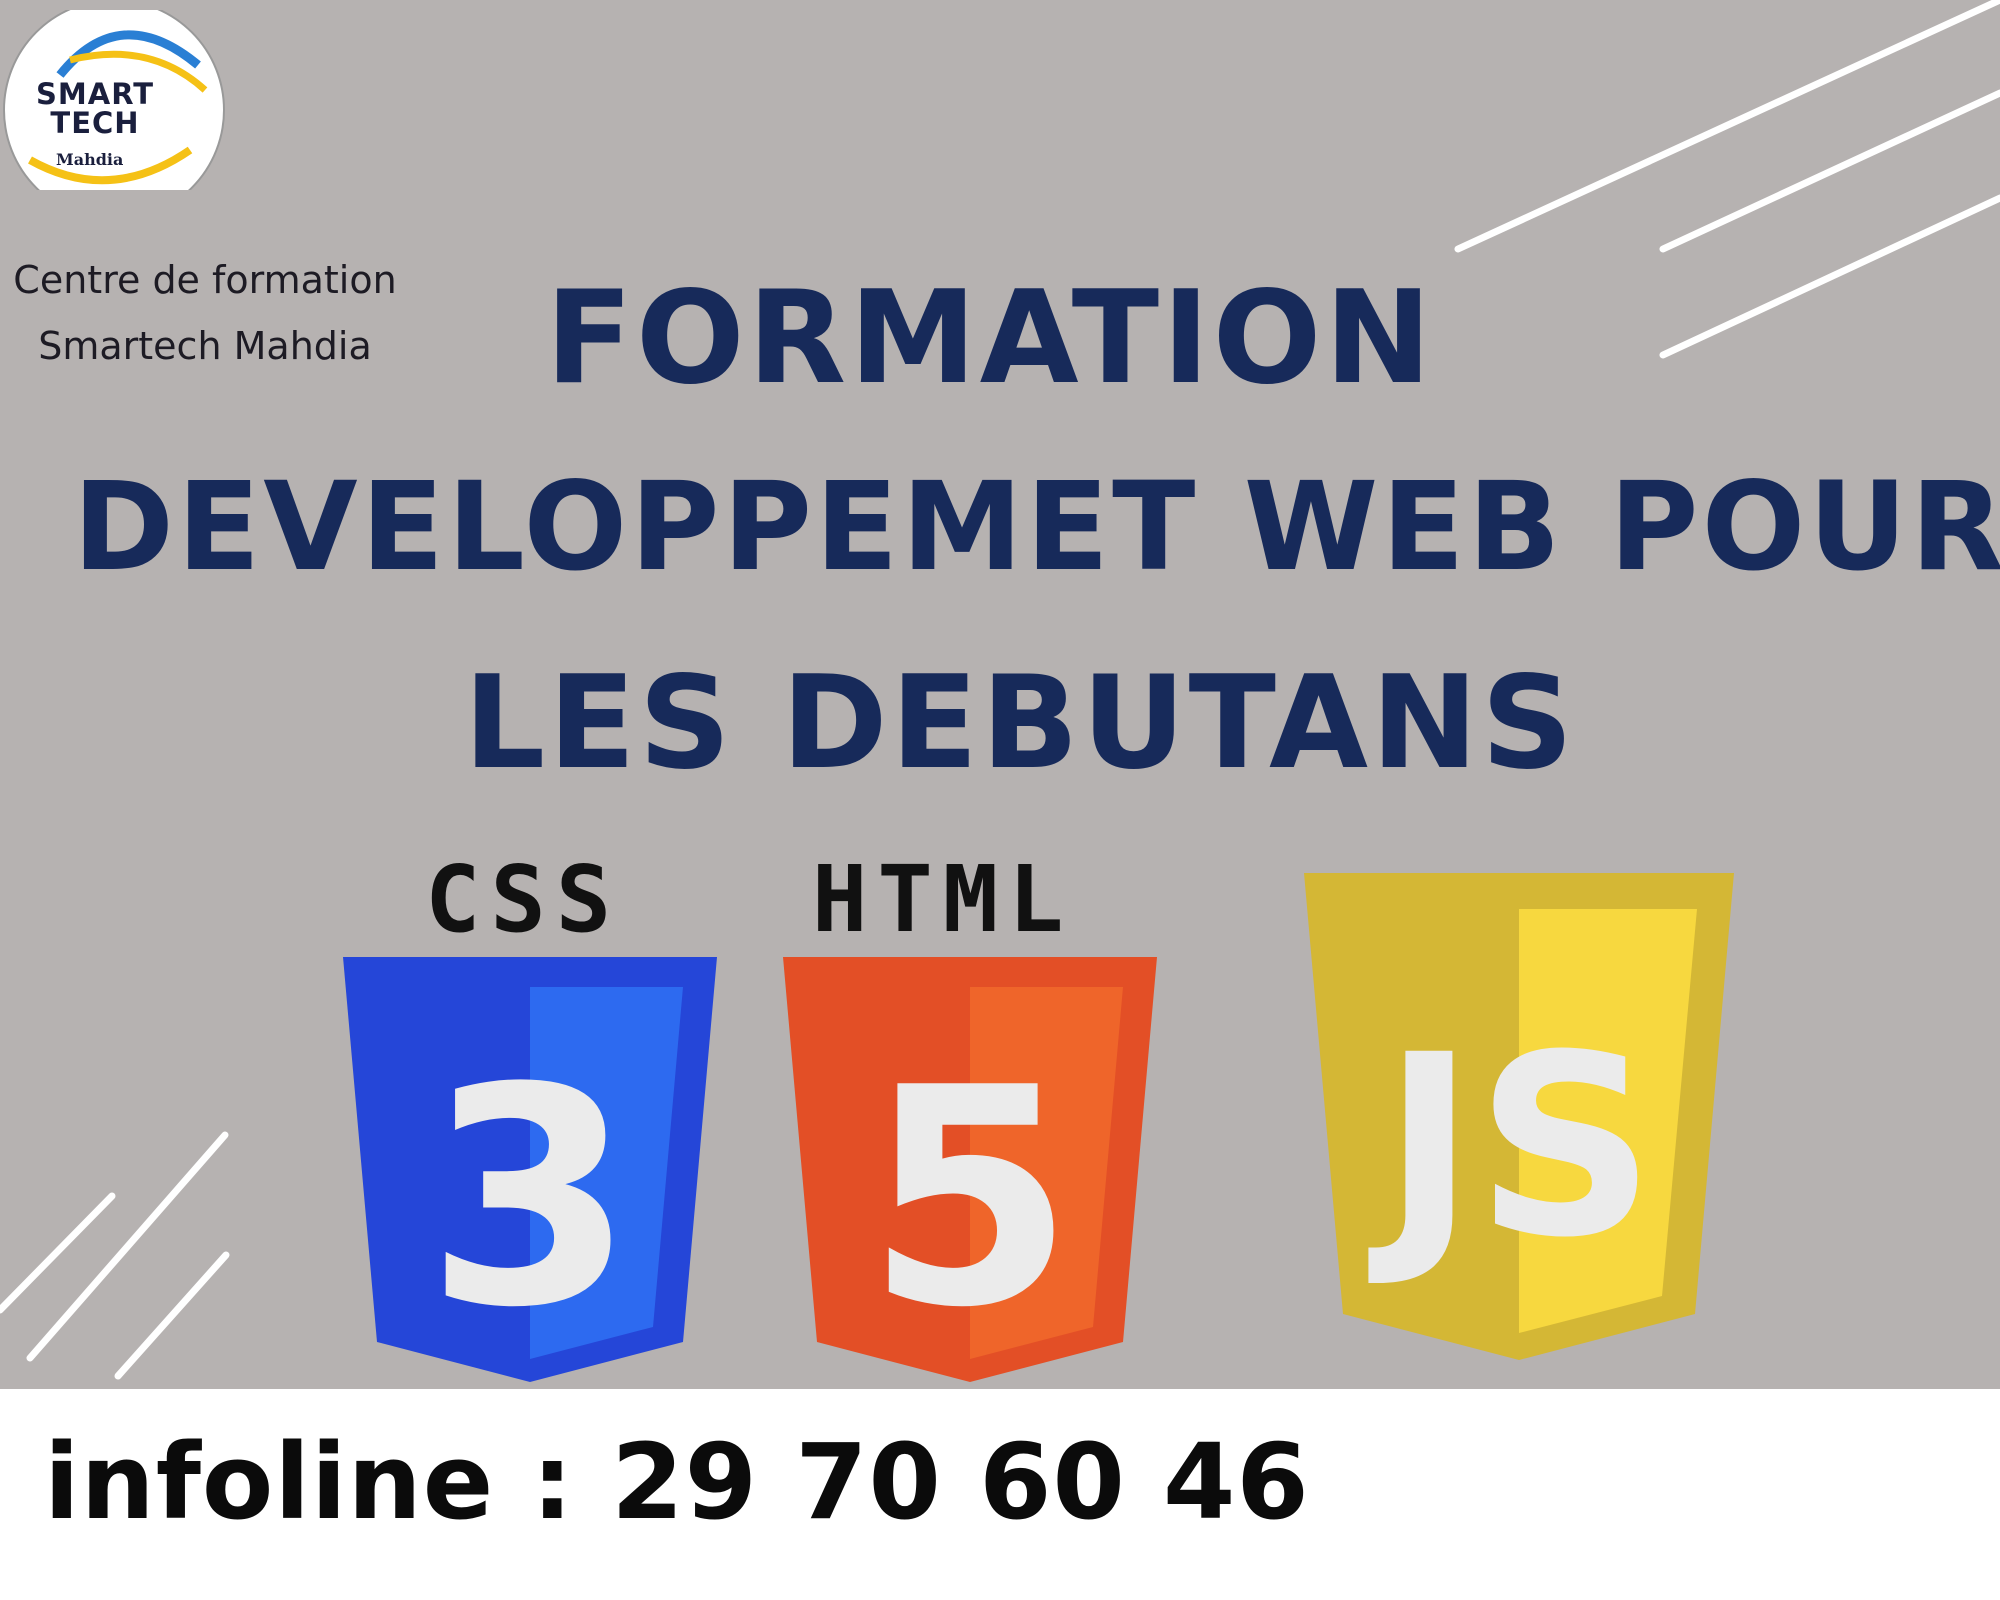 This screenshot has width=2000, height=1600. I want to click on javascript-glyph: JS, so click(1511, 1146).